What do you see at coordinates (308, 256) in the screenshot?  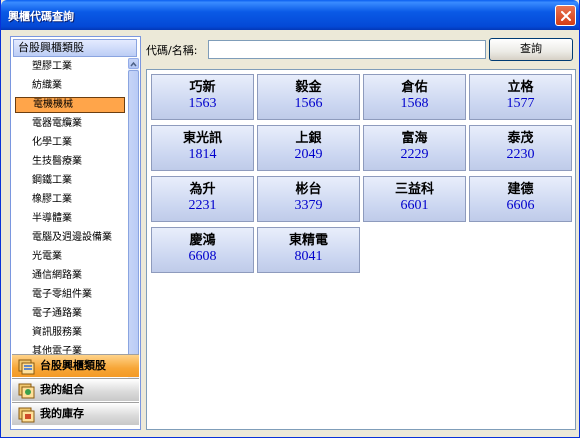 I see `stock-code: 8041` at bounding box center [308, 256].